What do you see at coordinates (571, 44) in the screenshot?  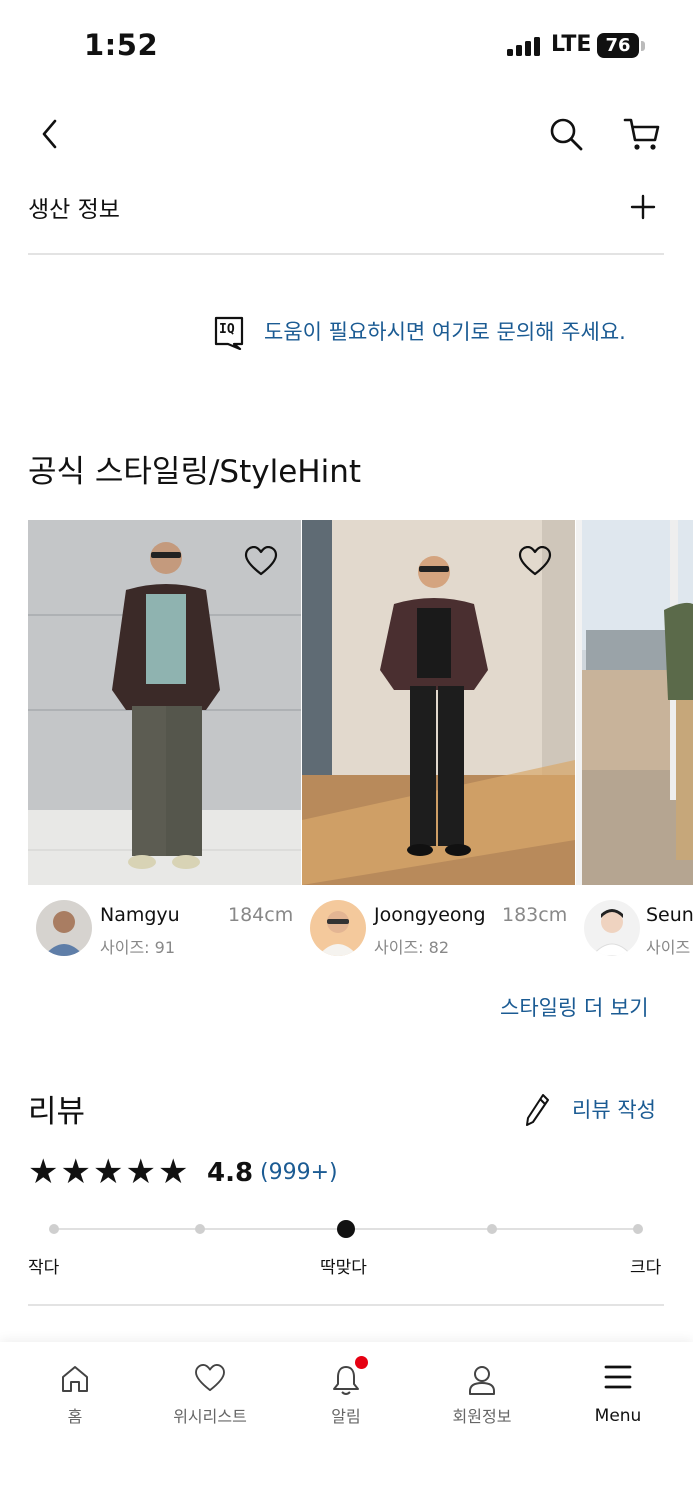 I see `network-label: LTE` at bounding box center [571, 44].